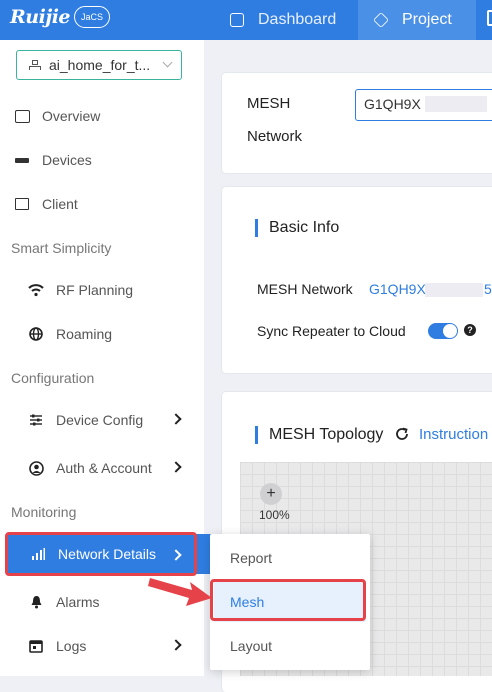  I want to click on sidebar-item-label: Roaming, so click(84, 334).